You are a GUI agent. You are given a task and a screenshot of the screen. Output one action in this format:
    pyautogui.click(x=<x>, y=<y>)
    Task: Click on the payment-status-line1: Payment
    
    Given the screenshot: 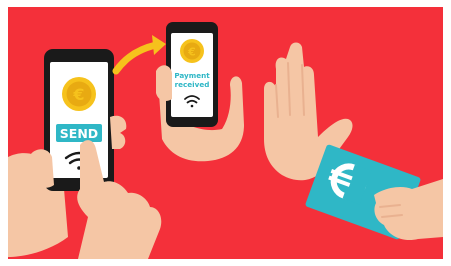 What is the action you would take?
    pyautogui.click(x=192, y=75)
    